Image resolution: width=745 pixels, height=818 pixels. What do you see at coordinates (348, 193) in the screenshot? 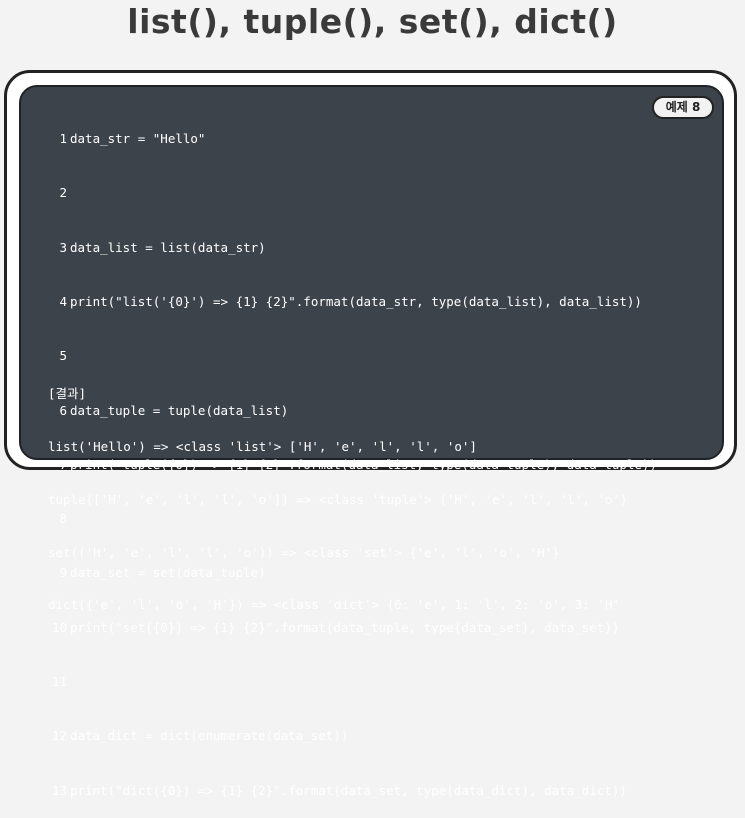
I see `code-line: 2` at bounding box center [348, 193].